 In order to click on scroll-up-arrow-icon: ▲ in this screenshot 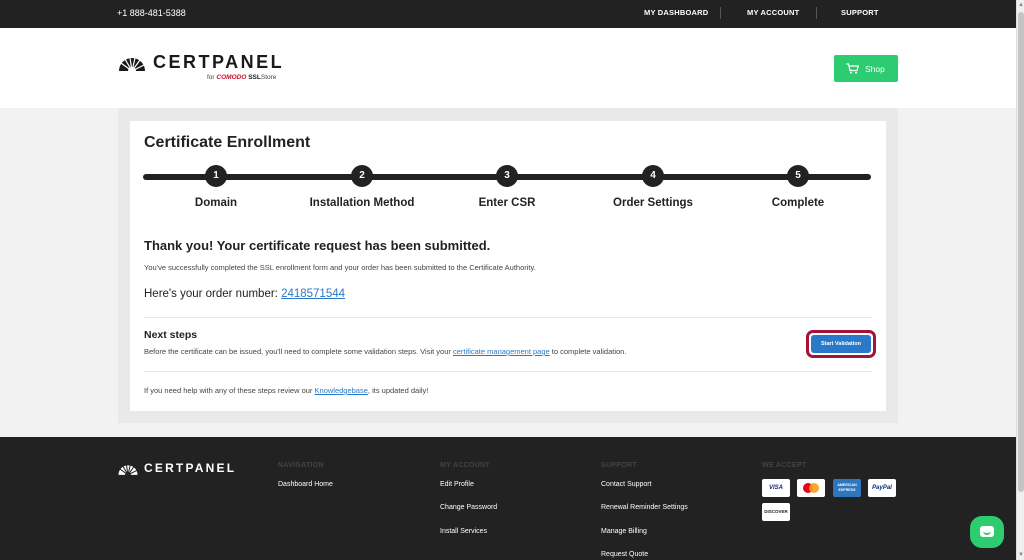, I will do `click(1021, 5)`.